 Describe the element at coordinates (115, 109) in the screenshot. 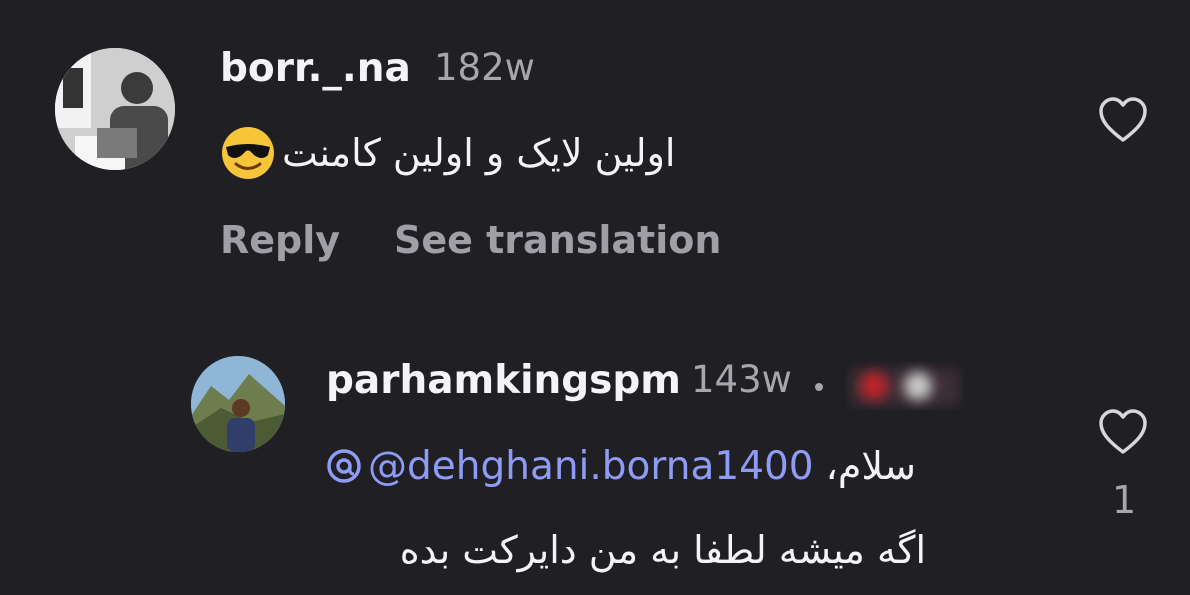

I see `avatar-borr-na` at that location.